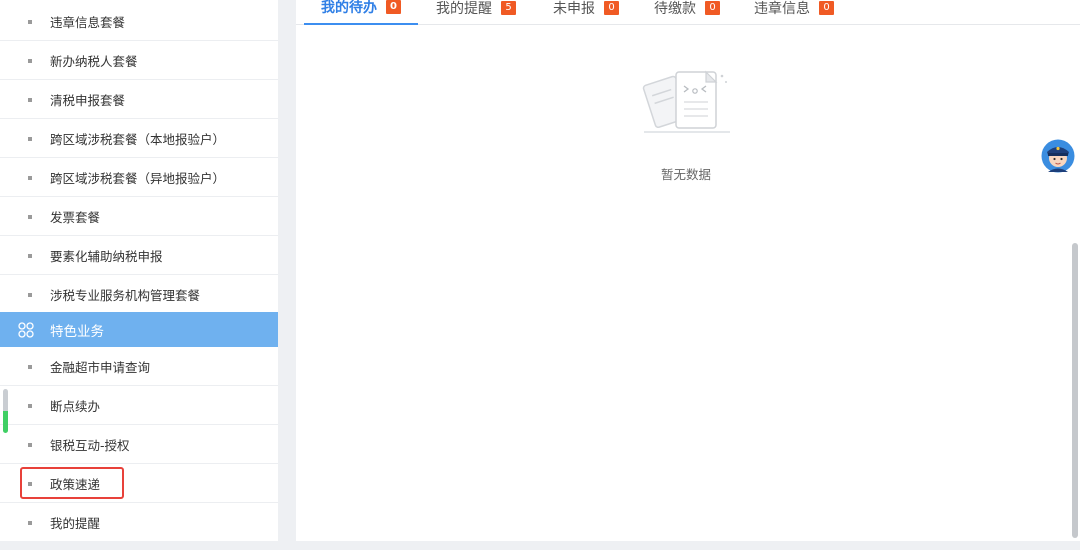 This screenshot has width=1080, height=550. What do you see at coordinates (1058, 156) in the screenshot?
I see `police-avatar-icon` at bounding box center [1058, 156].